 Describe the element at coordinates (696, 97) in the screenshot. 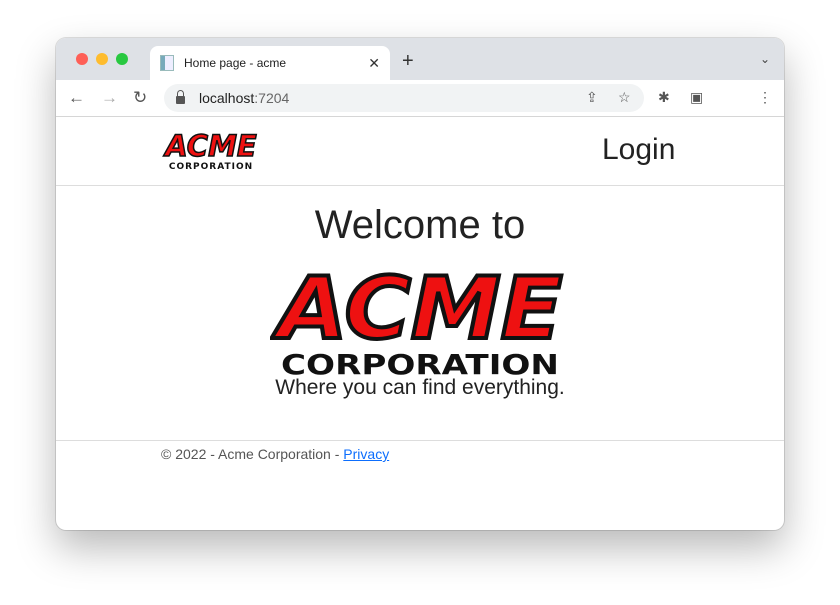

I see `side-panel-icon: ▣` at that location.